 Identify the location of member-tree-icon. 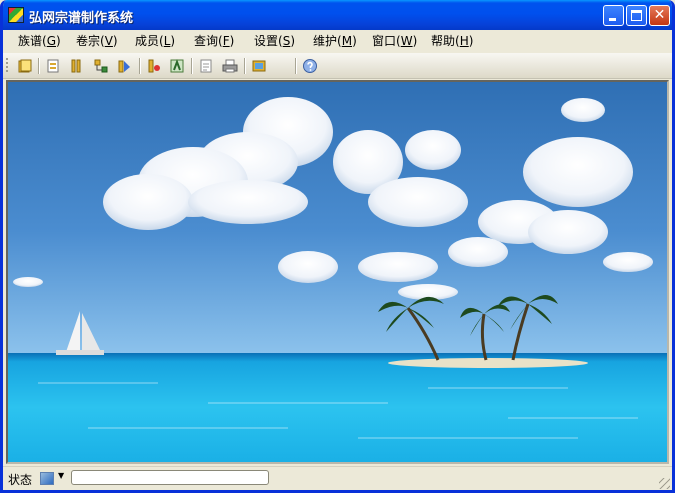
(101, 66).